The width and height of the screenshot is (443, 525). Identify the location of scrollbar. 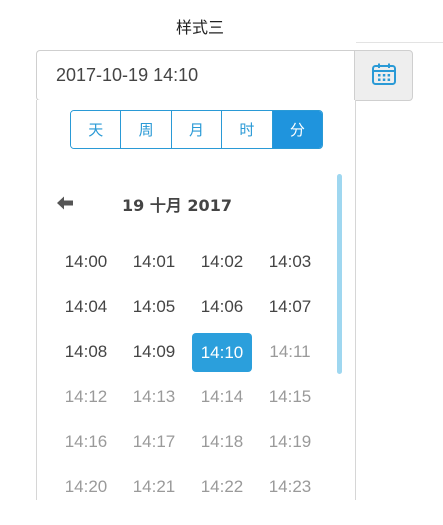
(339, 274).